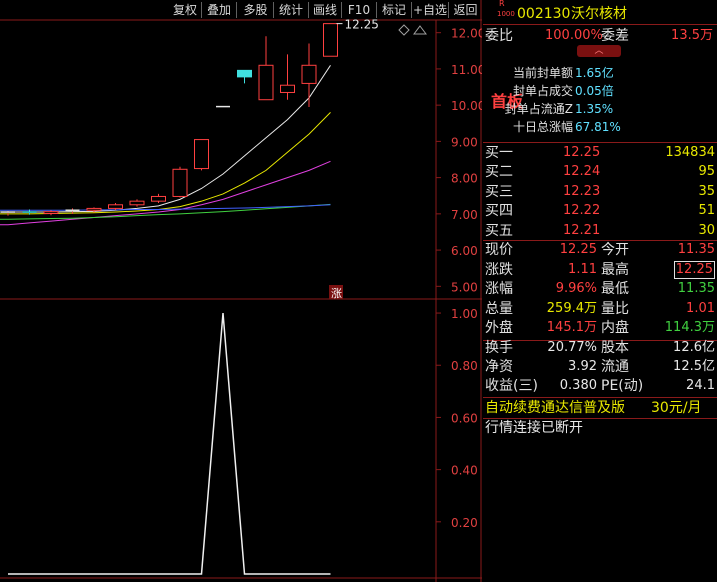  Describe the element at coordinates (499, 269) in the screenshot. I see `quote-label: 涨跌` at that location.